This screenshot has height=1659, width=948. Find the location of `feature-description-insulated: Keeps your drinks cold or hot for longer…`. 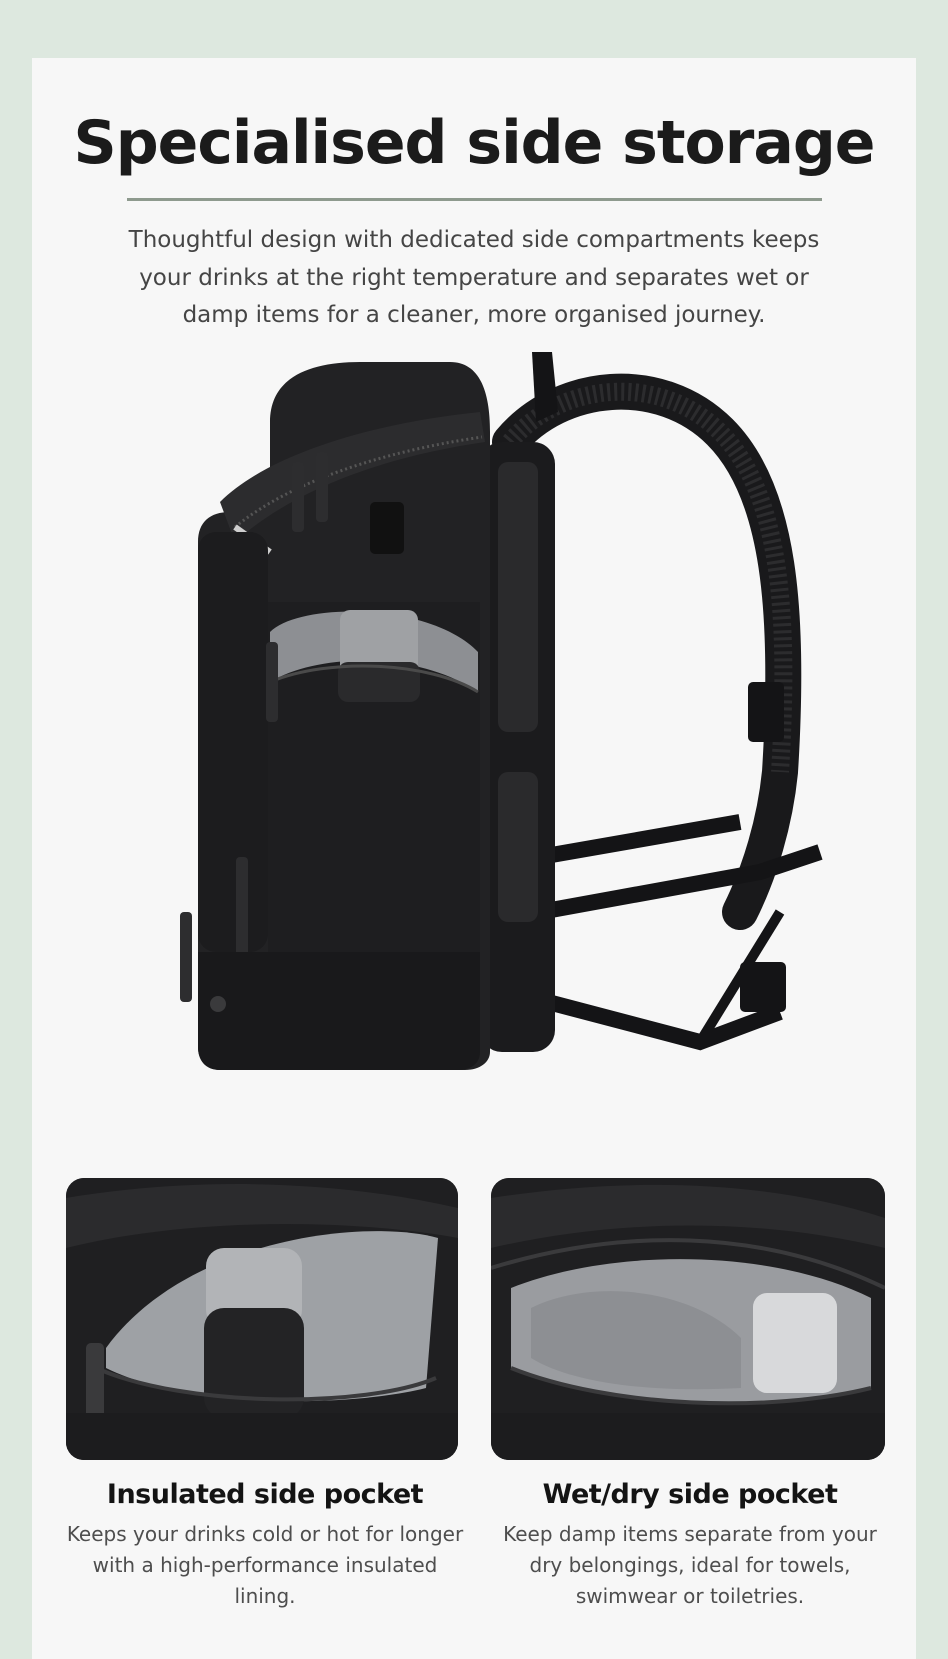

feature-description-insulated: Keeps your drinks cold or hot for longer… is located at coordinates (265, 1565).